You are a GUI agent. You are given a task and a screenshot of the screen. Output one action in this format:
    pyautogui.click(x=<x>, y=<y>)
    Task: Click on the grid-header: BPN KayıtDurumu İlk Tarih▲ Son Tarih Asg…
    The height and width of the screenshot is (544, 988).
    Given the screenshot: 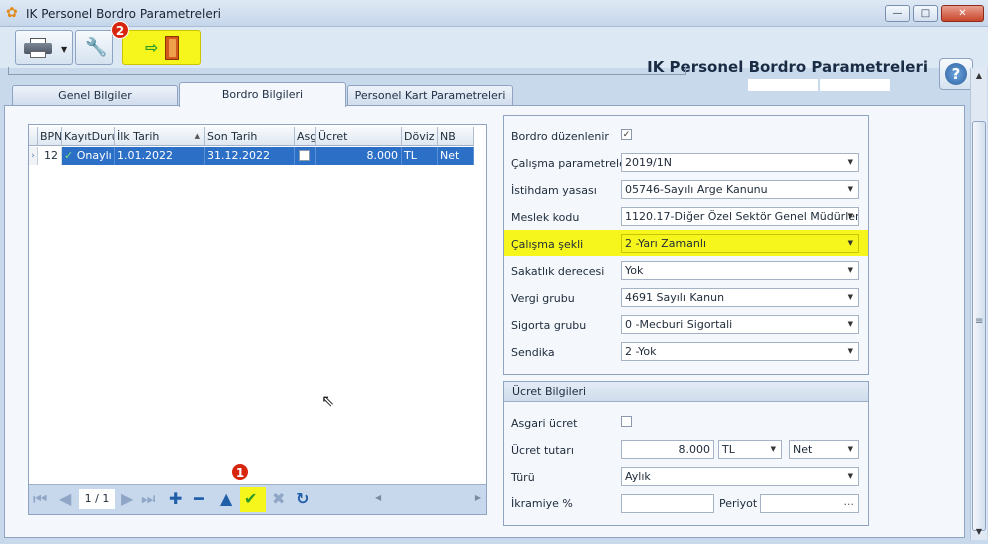 What is the action you would take?
    pyautogui.click(x=251, y=136)
    